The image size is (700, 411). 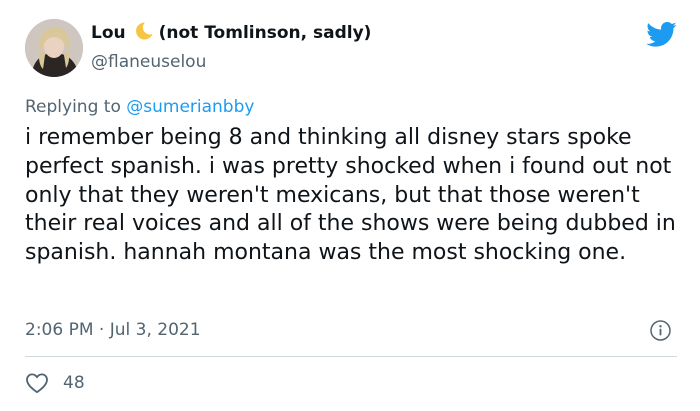 I want to click on tweet-timestamp: 2:06 PM · Jul 3, 2021, so click(x=113, y=330).